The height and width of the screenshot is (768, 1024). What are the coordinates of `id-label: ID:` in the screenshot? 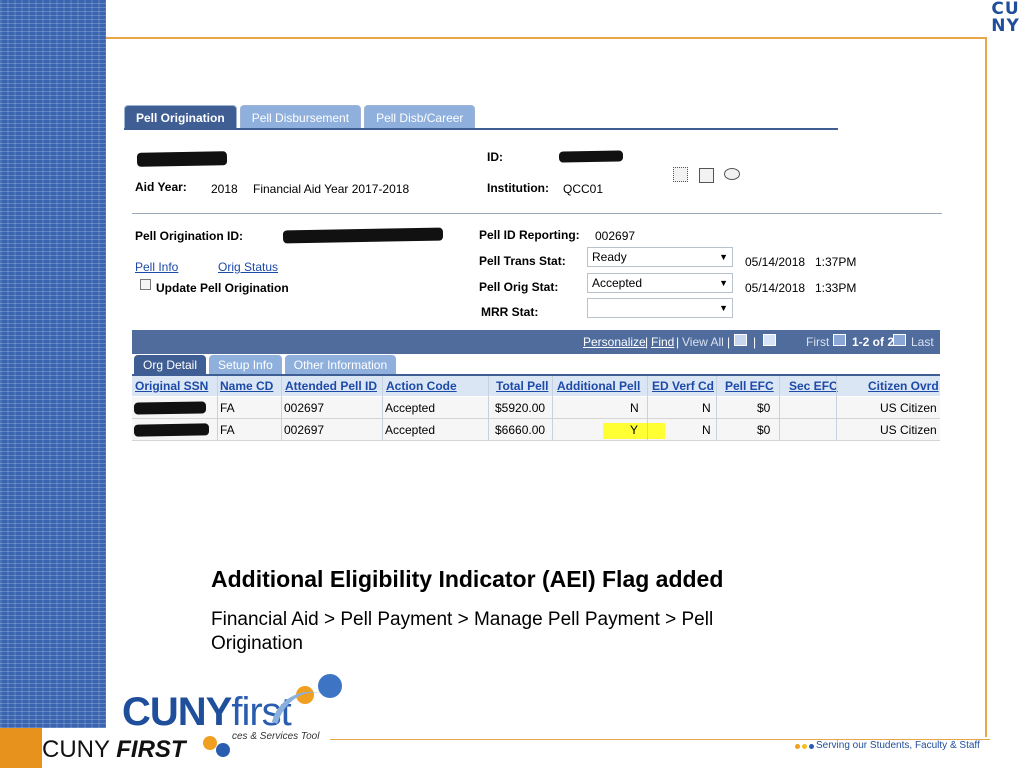 It's located at (495, 157).